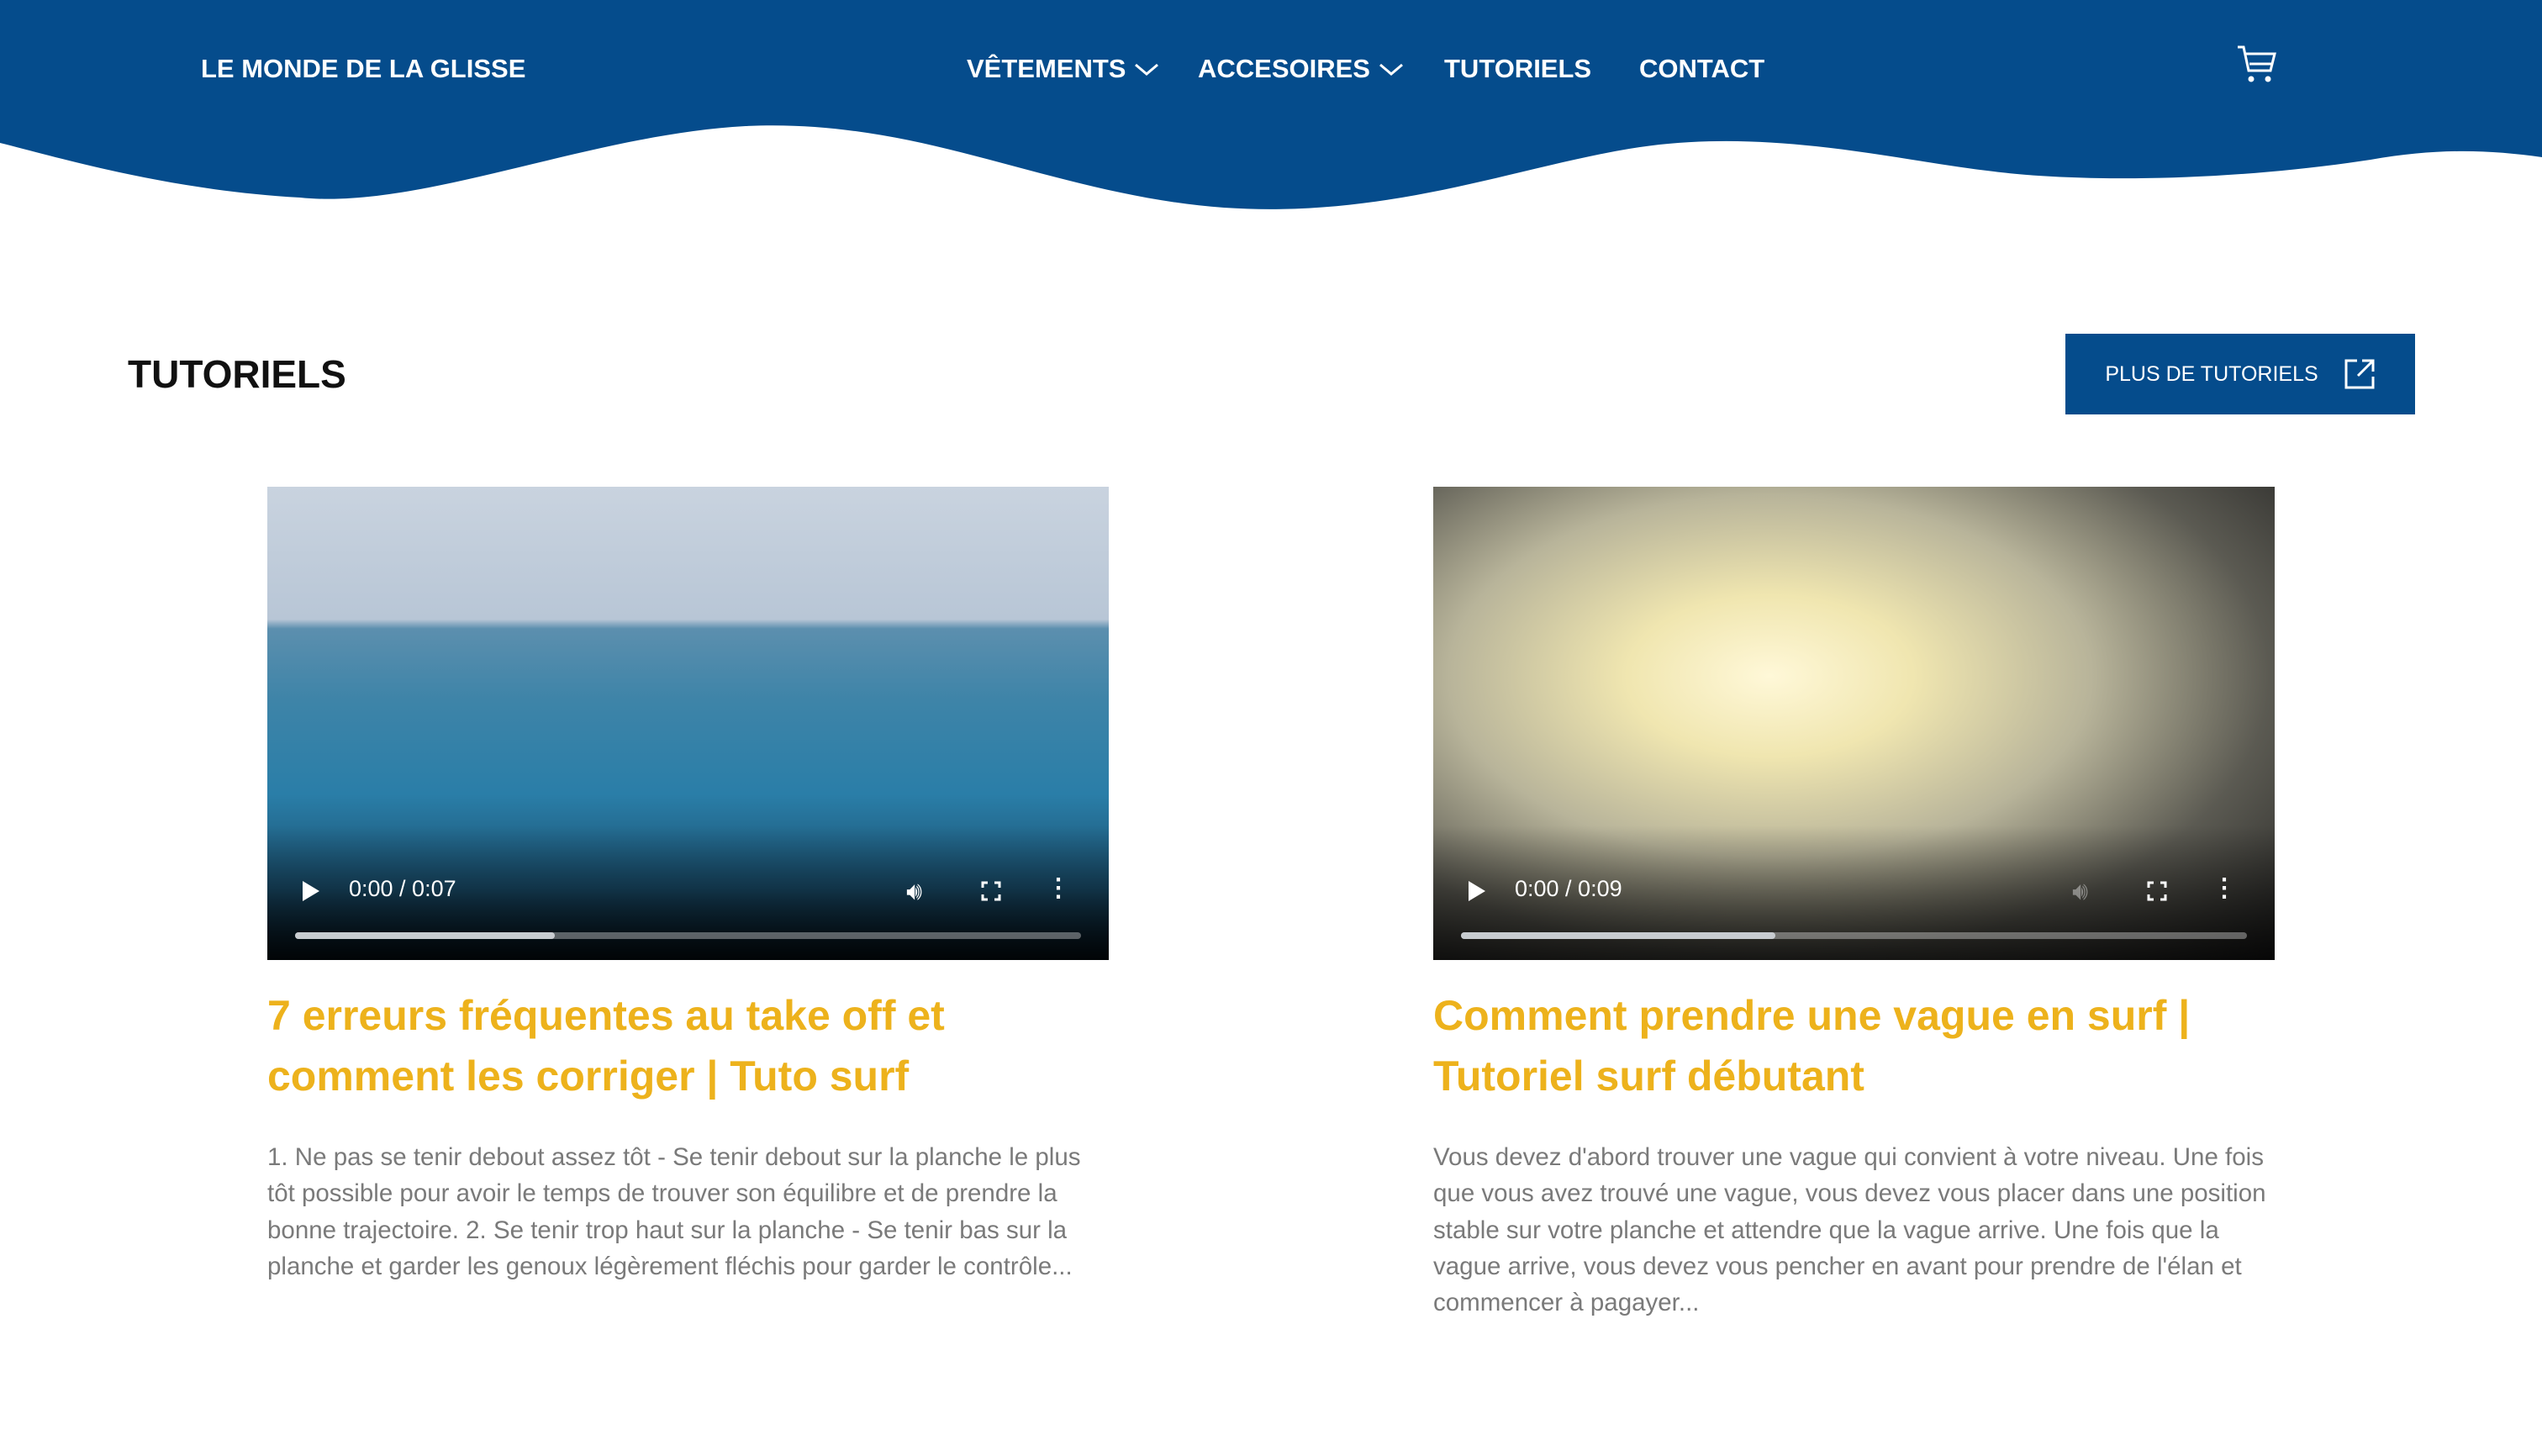 This screenshot has width=2542, height=1456. Describe the element at coordinates (1854, 723) in the screenshot. I see `video-player-2: 0:00 / 0:09 🔊︎ ⋮` at that location.